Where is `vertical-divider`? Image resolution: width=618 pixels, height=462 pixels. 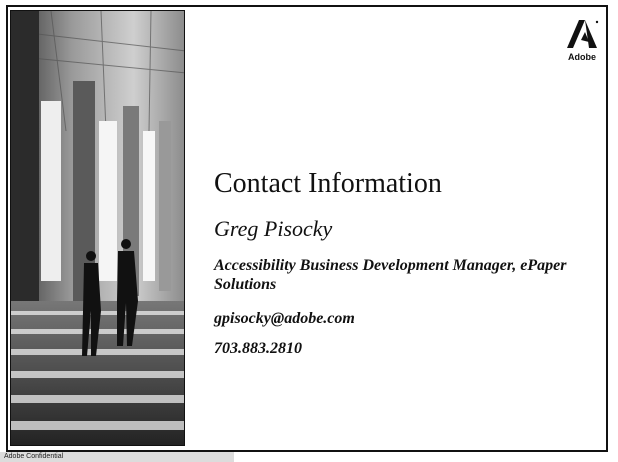
vertical-divider is located at coordinates (184, 228).